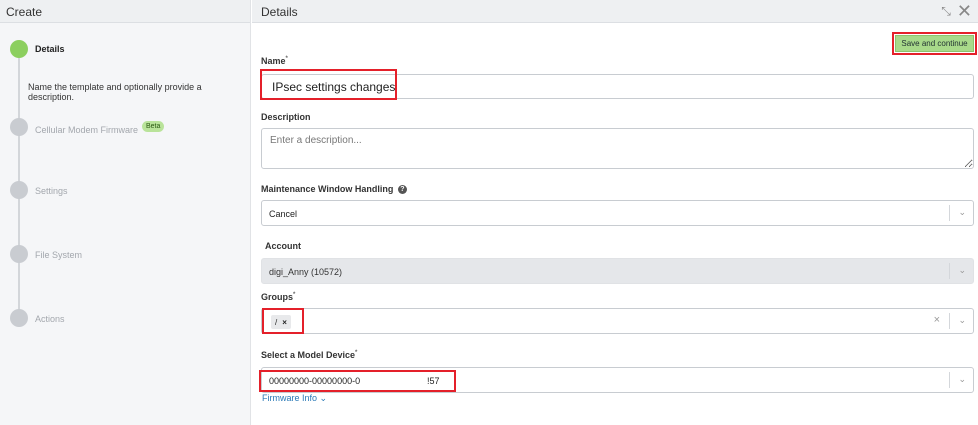  Describe the element at coordinates (125, 11) in the screenshot. I see `create-header: Create` at that location.